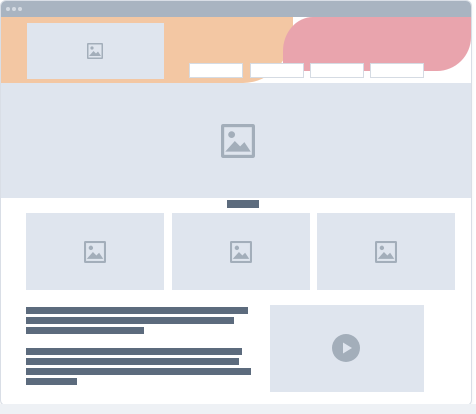  I want to click on logo-placeholder, so click(95, 51).